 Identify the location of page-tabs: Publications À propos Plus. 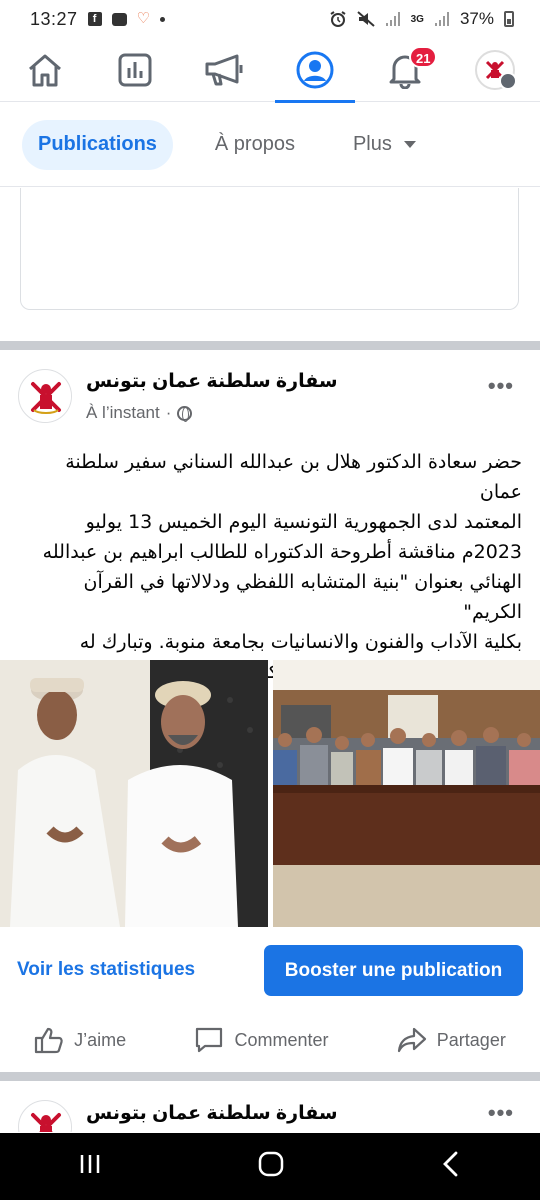
(270, 145).